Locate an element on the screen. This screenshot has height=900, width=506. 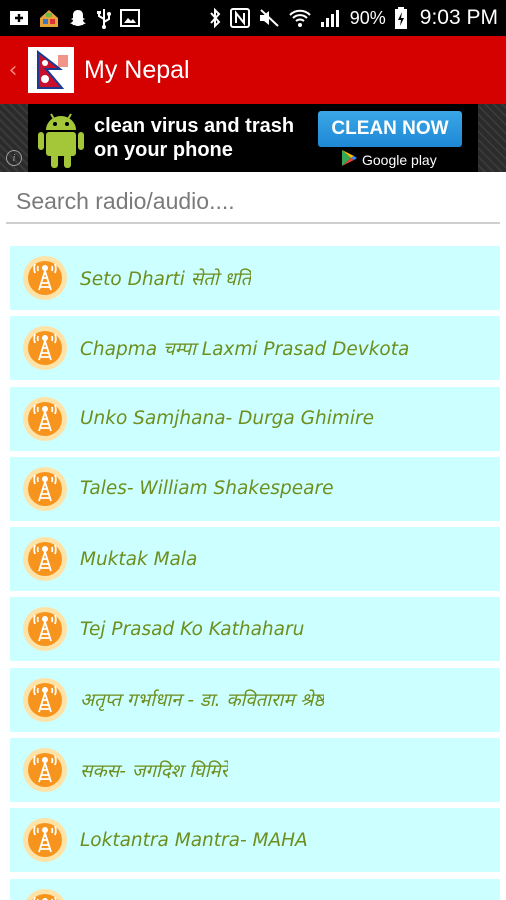
clock: 9:03 PM is located at coordinates (458, 17).